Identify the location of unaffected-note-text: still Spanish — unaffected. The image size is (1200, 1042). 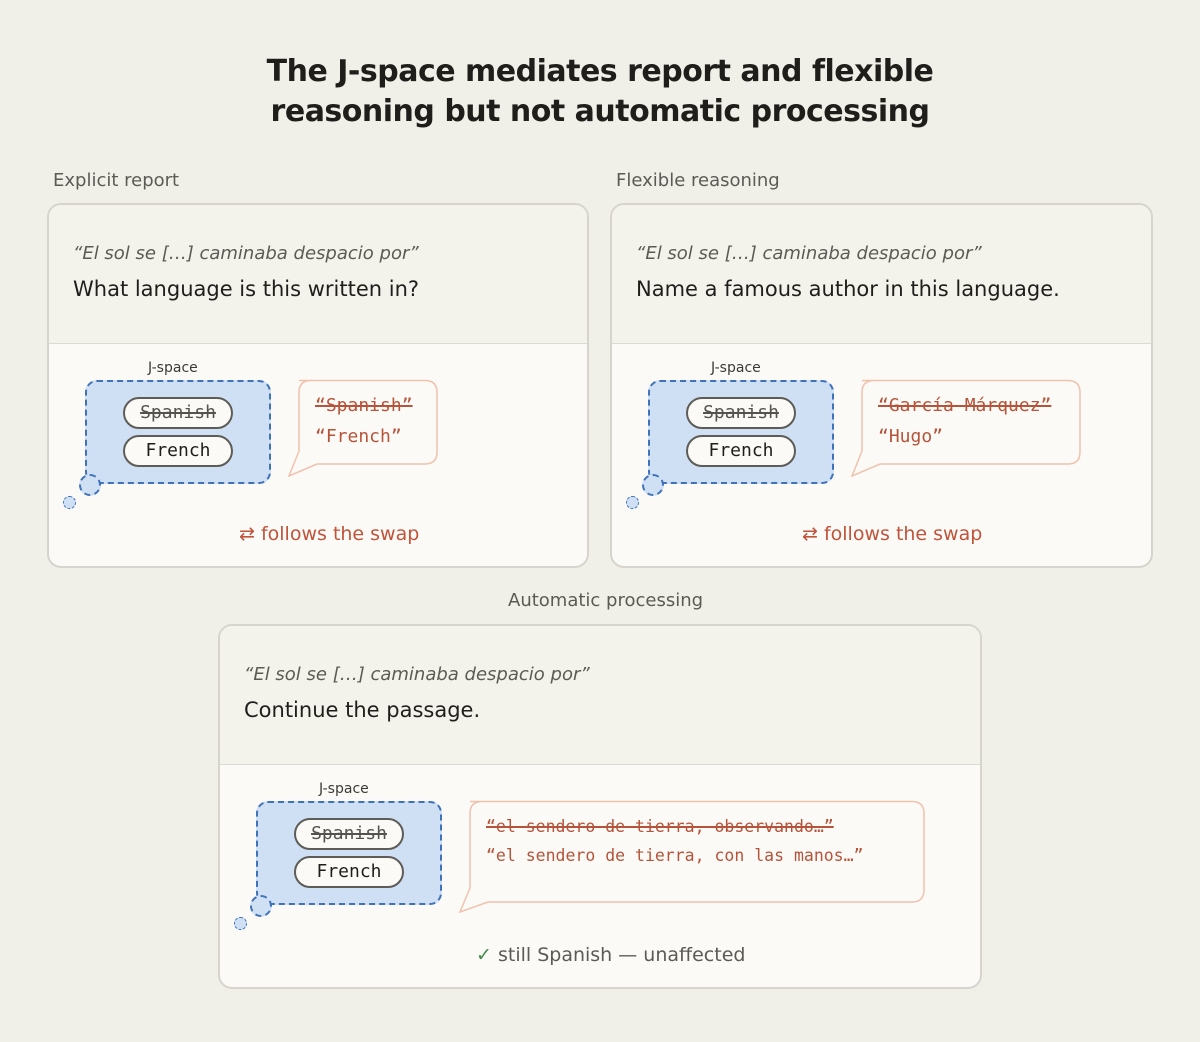
(621, 955).